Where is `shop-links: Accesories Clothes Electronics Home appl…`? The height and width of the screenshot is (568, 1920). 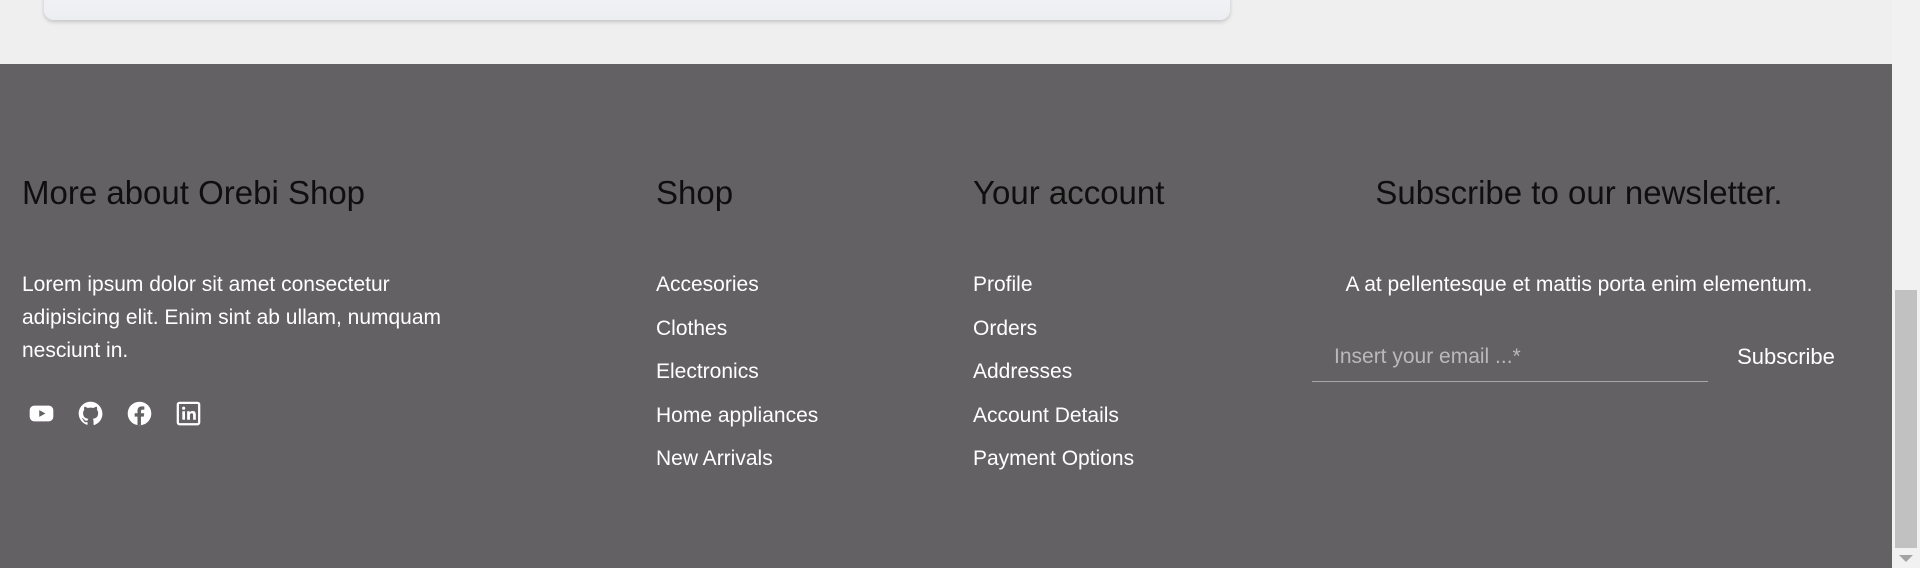
shop-links: Accesories Clothes Electronics Home appl… is located at coordinates (737, 377).